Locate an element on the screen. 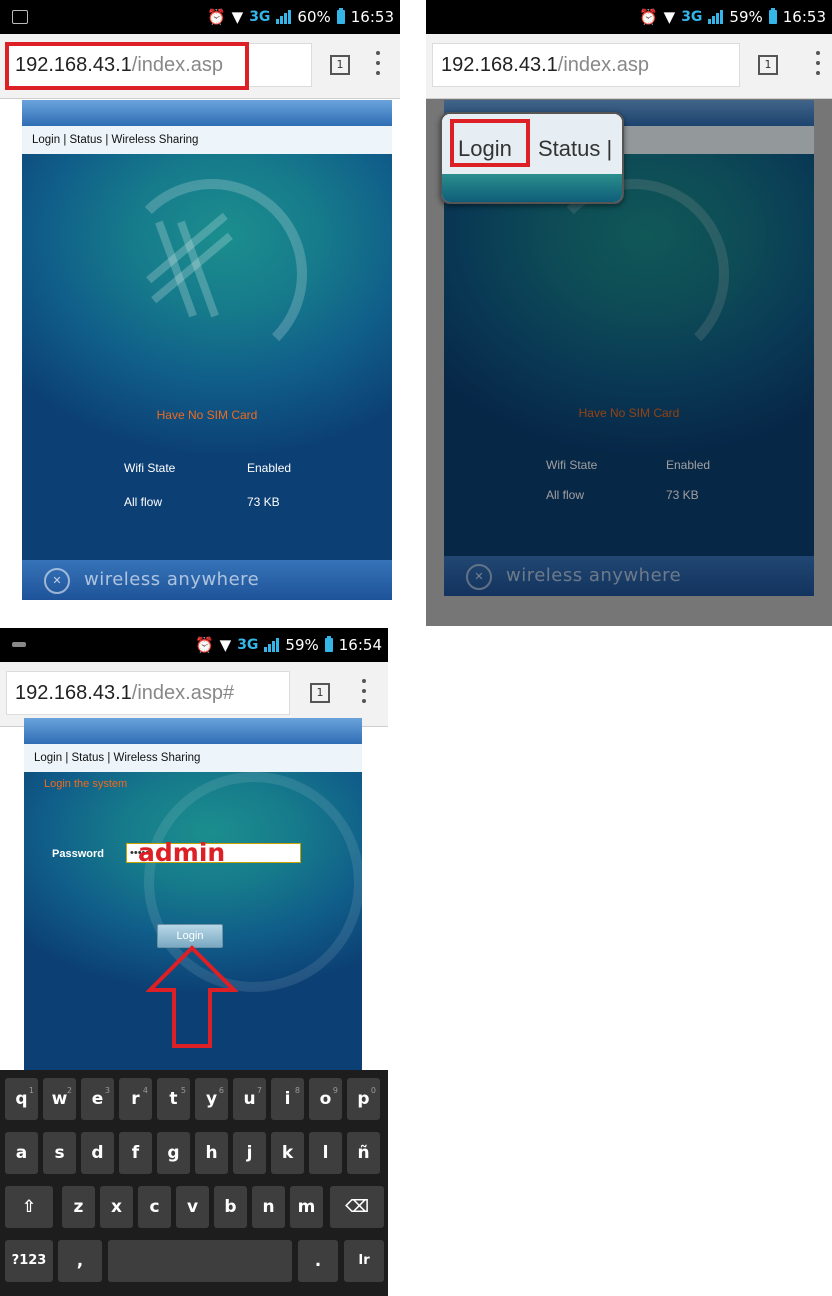  key-label: o is located at coordinates (325, 1099).